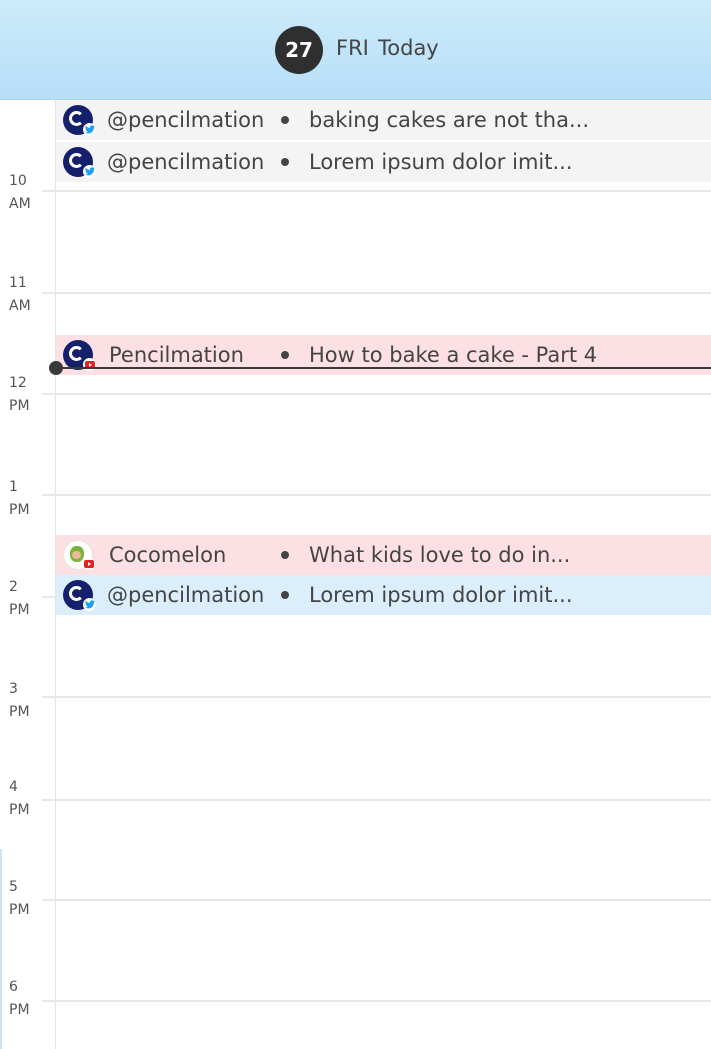  Describe the element at coordinates (29, 999) in the screenshot. I see `hour-label-6pm: 6 PM` at that location.